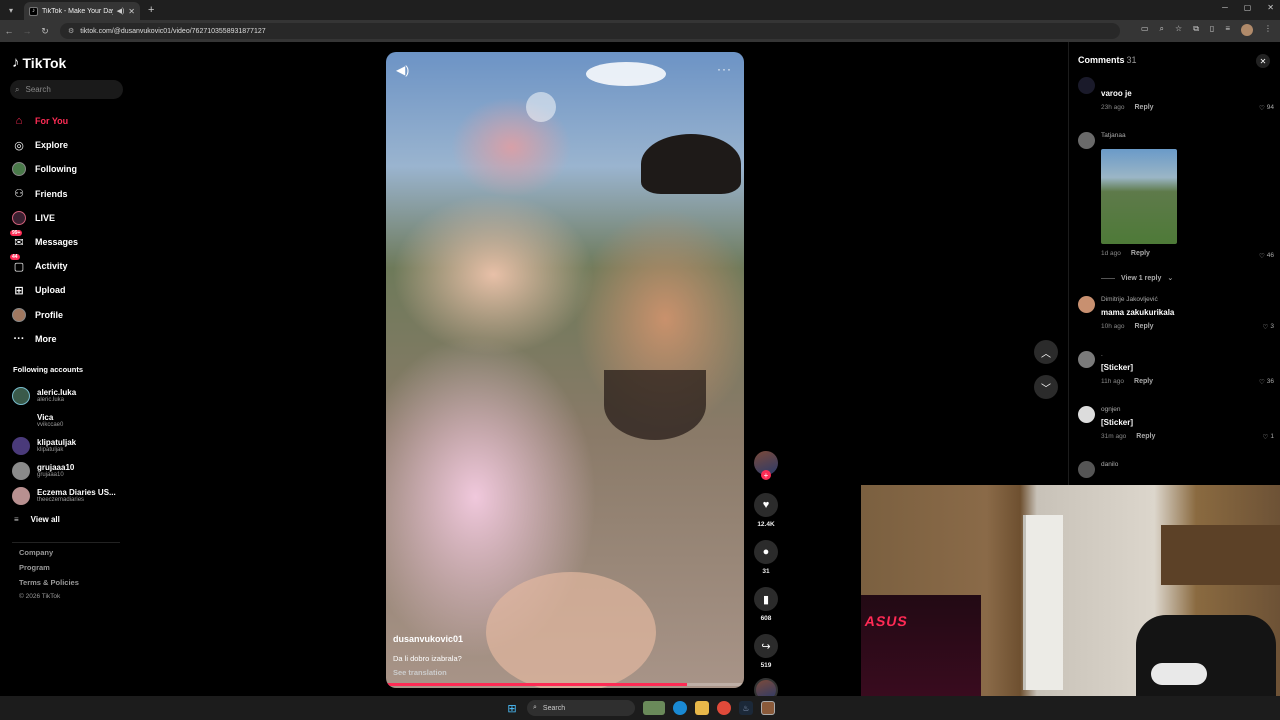 The height and width of the screenshot is (720, 1280). Describe the element at coordinates (1227, 30) in the screenshot. I see `media-icon: ≡` at that location.